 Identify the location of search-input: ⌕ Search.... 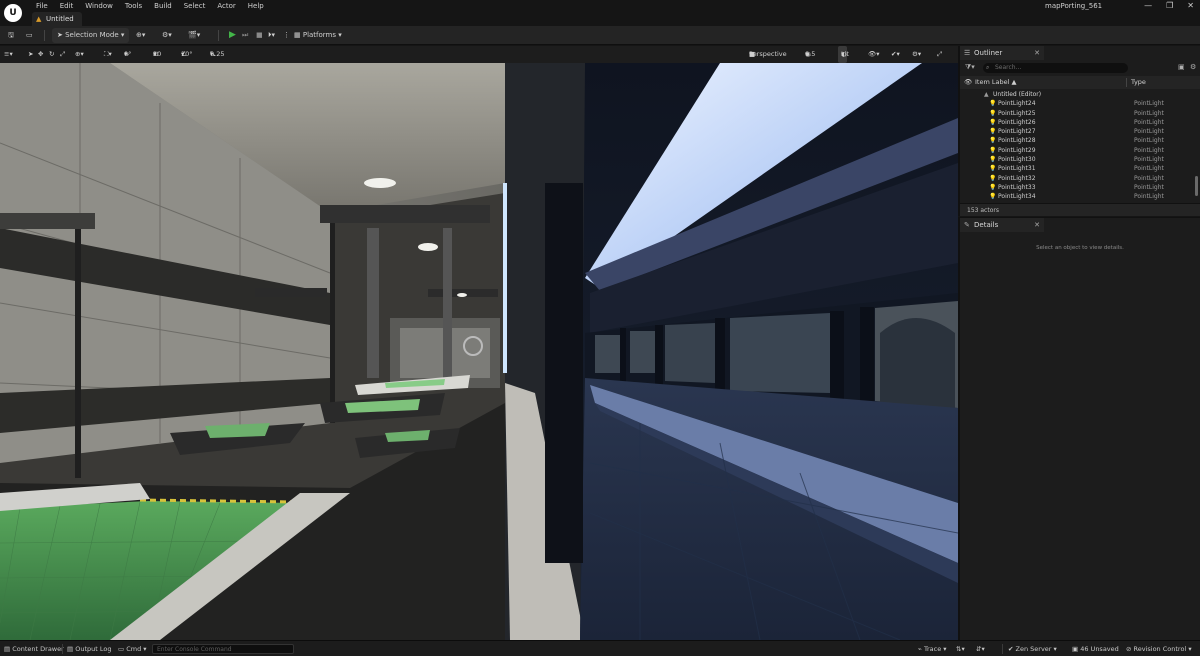
(1055, 68).